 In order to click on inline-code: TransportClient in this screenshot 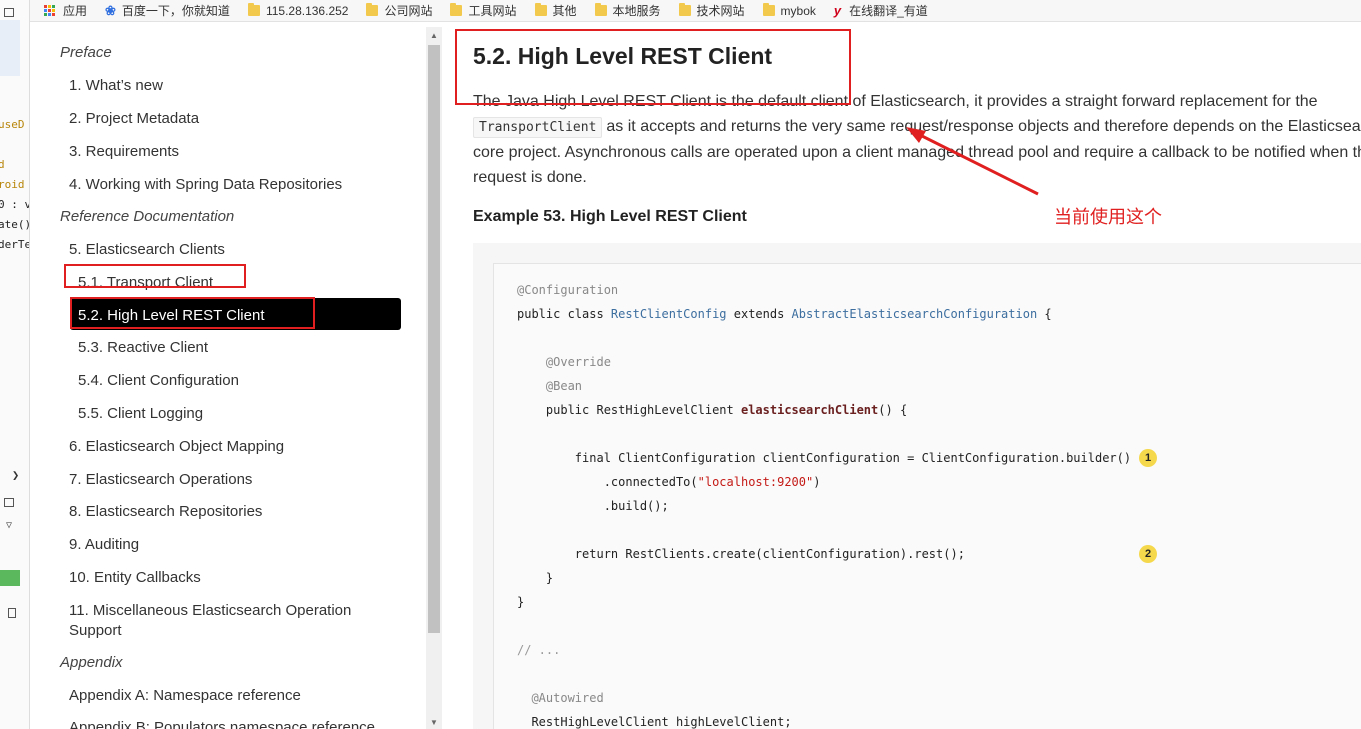, I will do `click(538, 127)`.